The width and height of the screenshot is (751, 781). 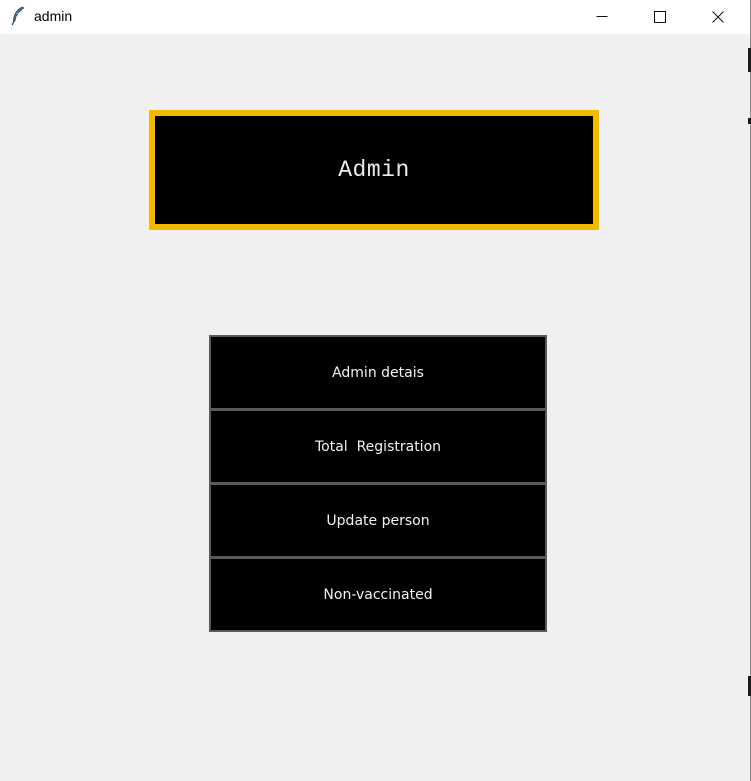 I want to click on feather-icon, so click(x=18, y=16).